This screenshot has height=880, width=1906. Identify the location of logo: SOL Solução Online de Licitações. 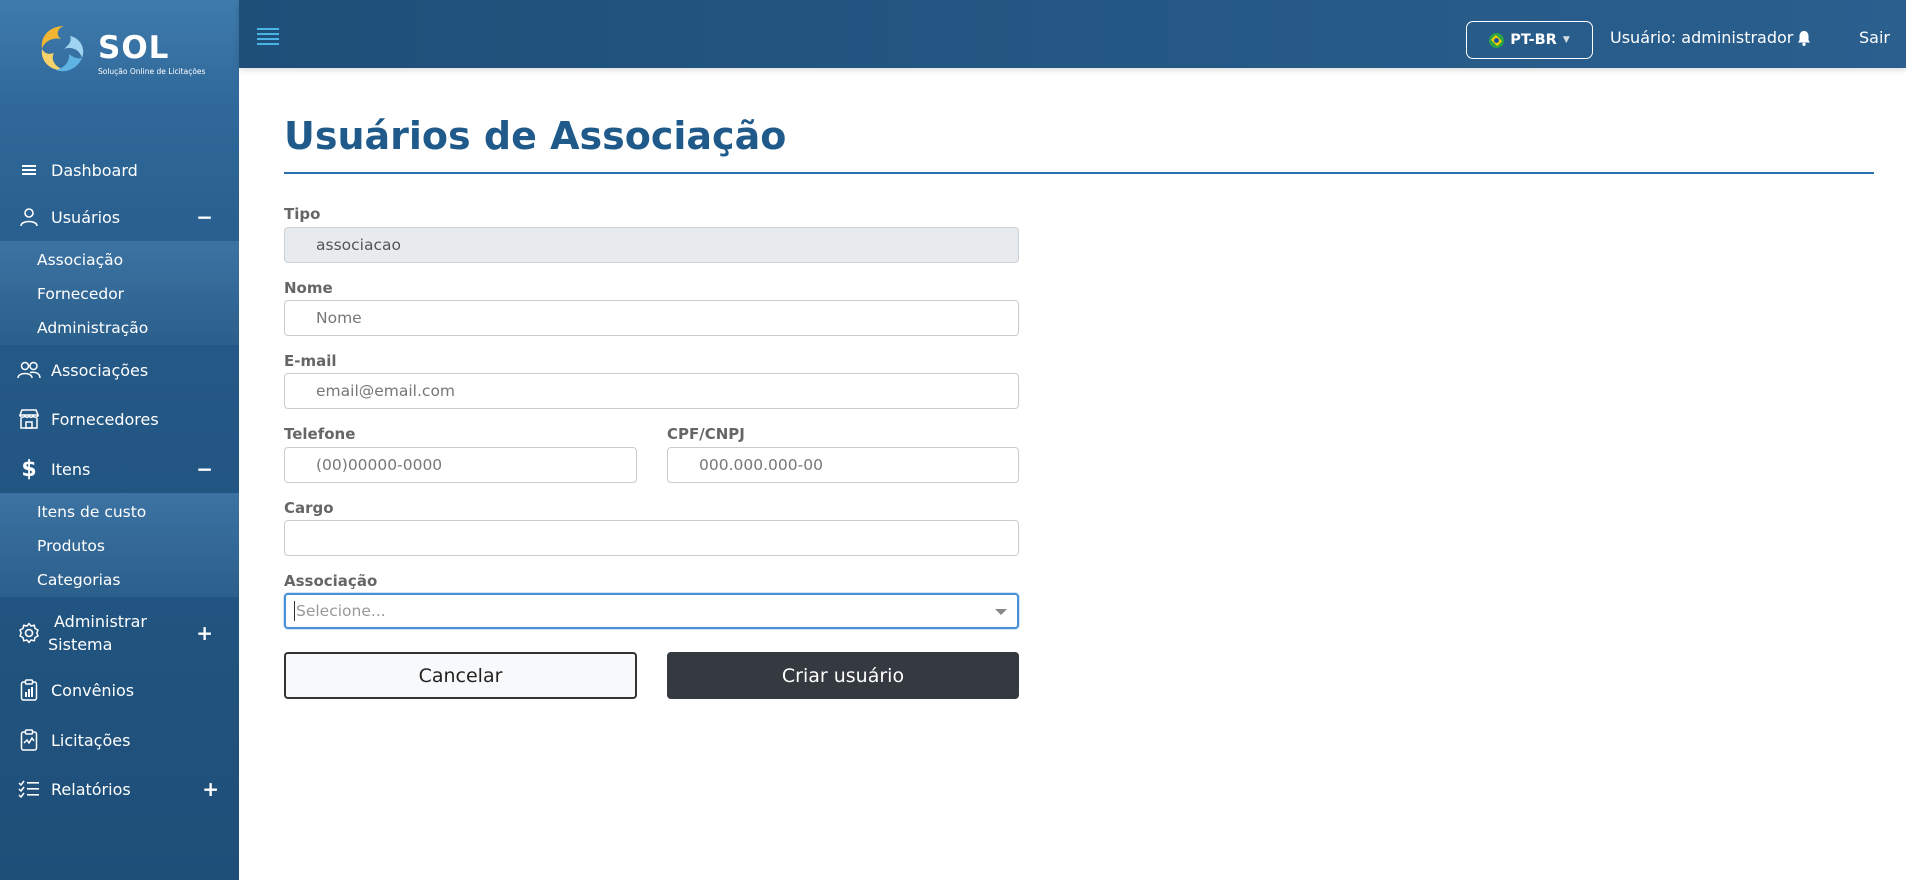
(121, 51).